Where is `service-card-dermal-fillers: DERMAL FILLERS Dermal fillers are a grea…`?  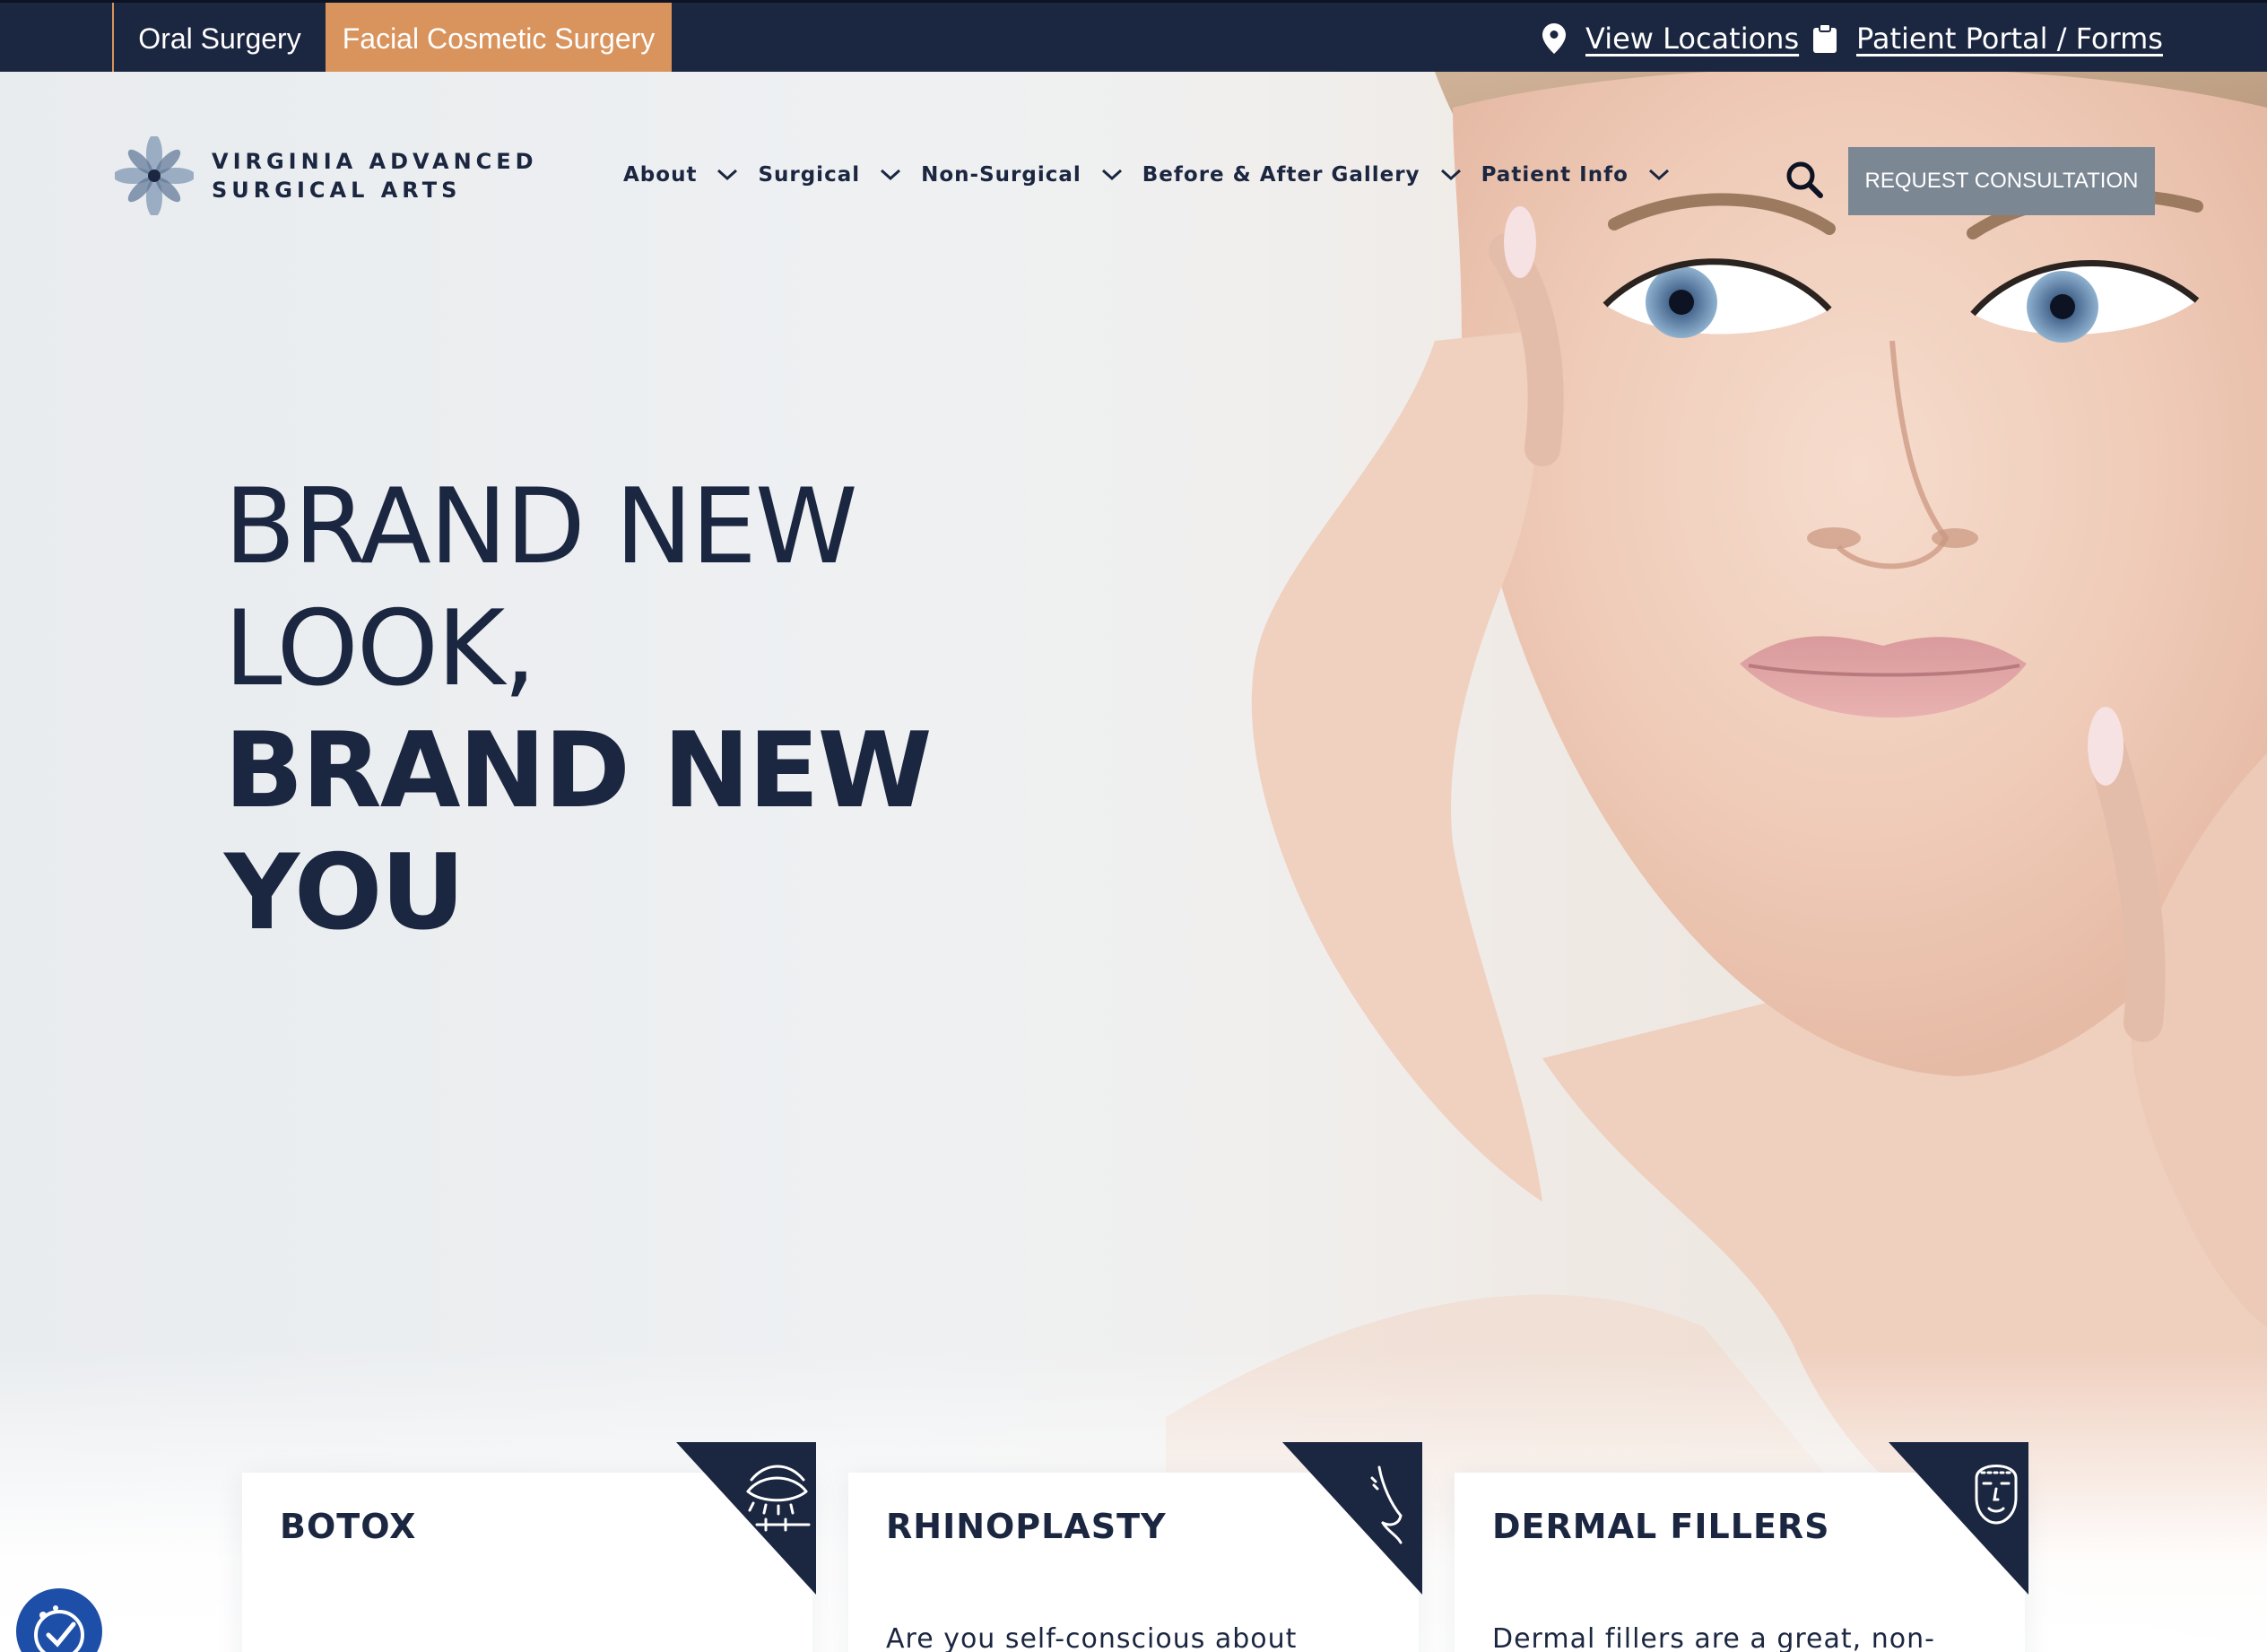 service-card-dermal-fillers: DERMAL FILLERS Dermal fillers are a grea… is located at coordinates (1741, 1547).